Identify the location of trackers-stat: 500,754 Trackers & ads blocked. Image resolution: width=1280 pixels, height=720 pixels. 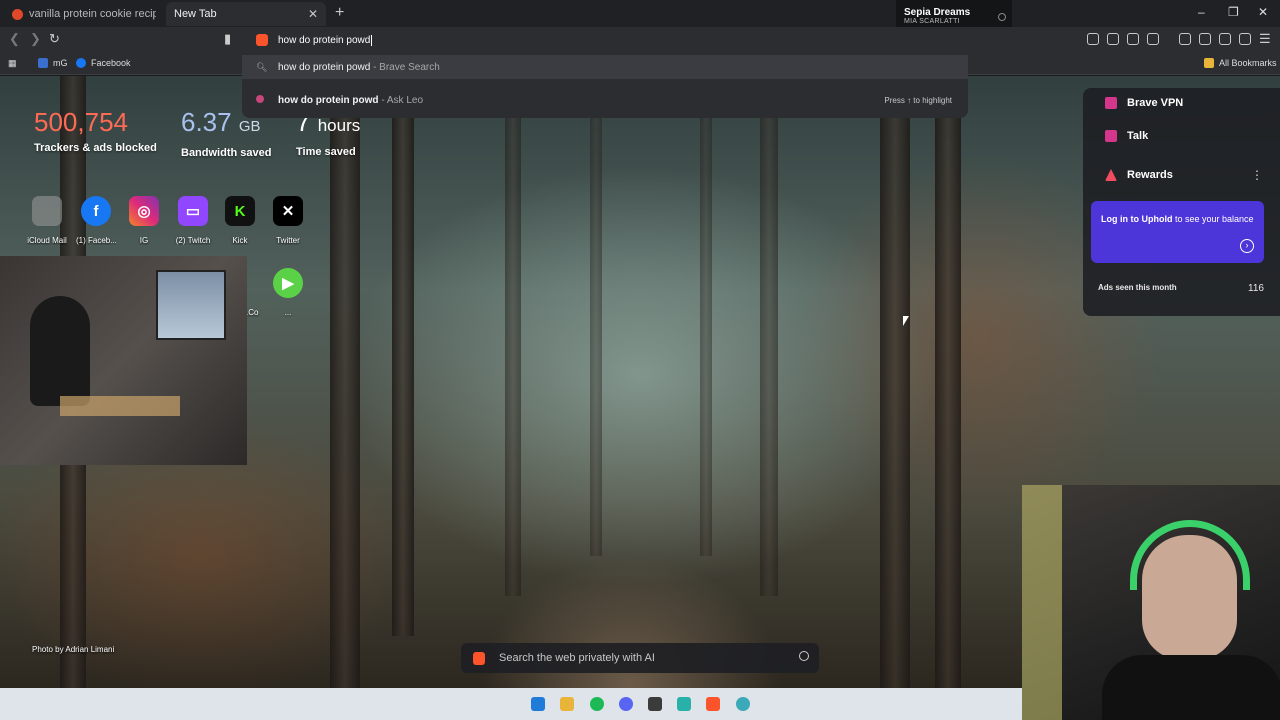
(95, 130).